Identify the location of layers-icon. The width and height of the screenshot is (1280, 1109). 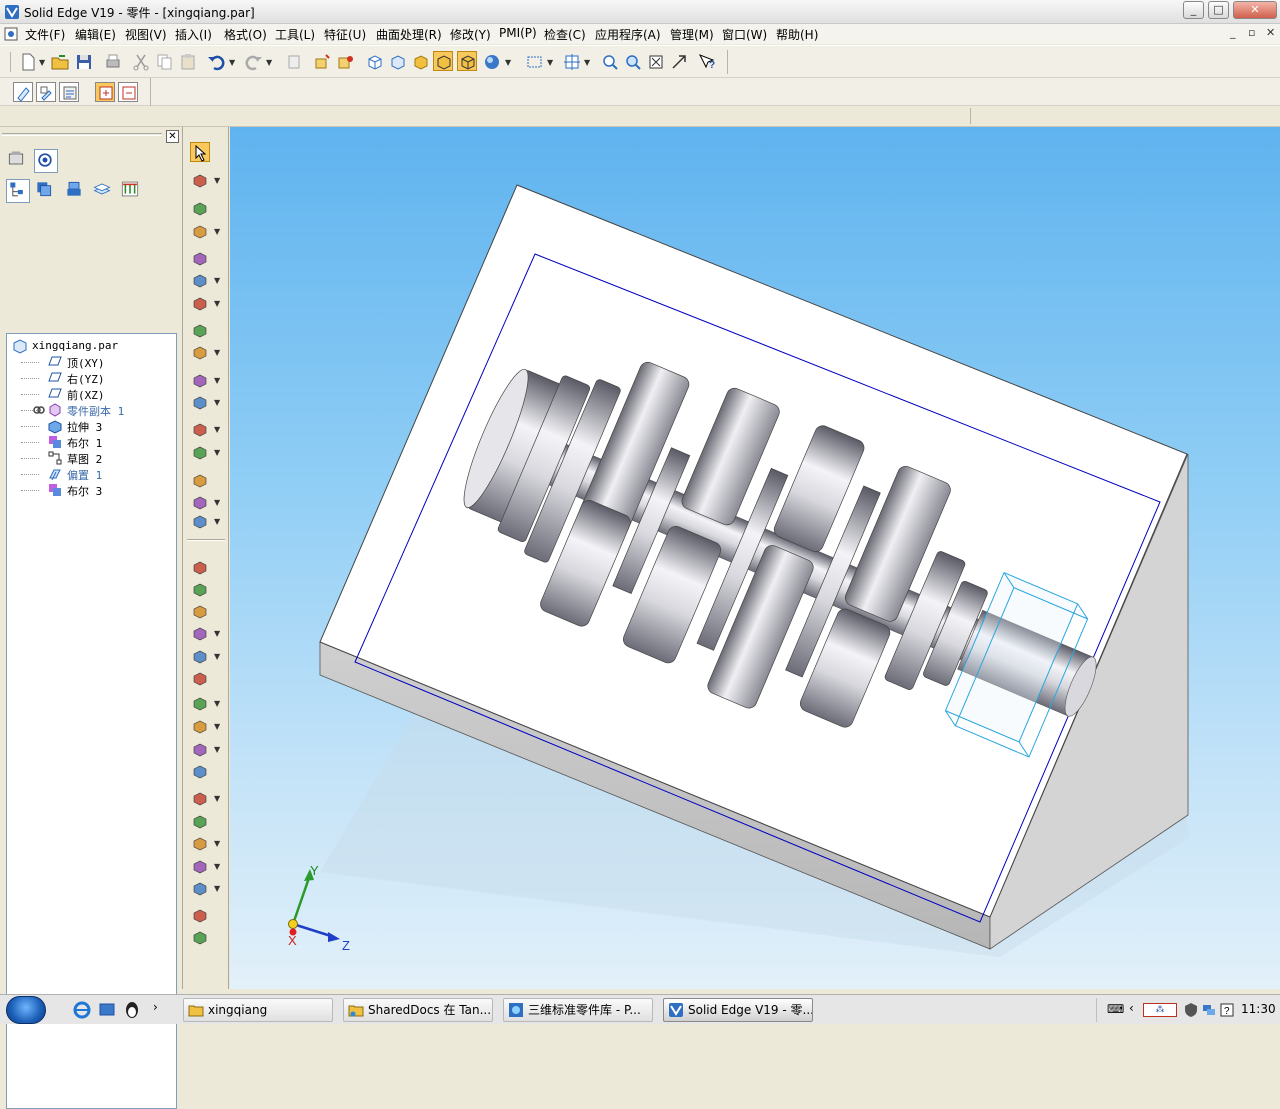
(46, 161).